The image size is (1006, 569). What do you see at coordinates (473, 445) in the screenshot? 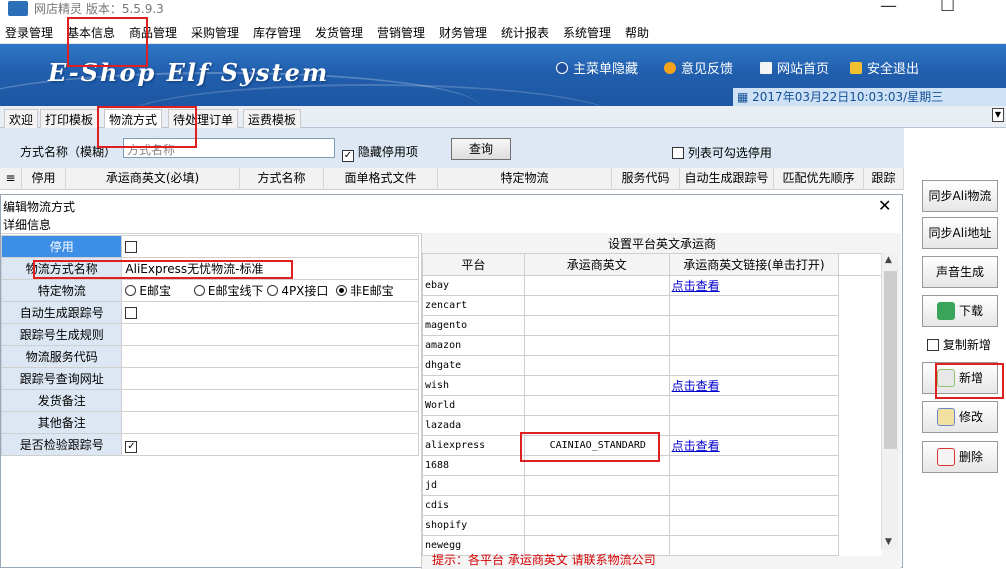
I see `platform-cell: aliexpress` at bounding box center [473, 445].